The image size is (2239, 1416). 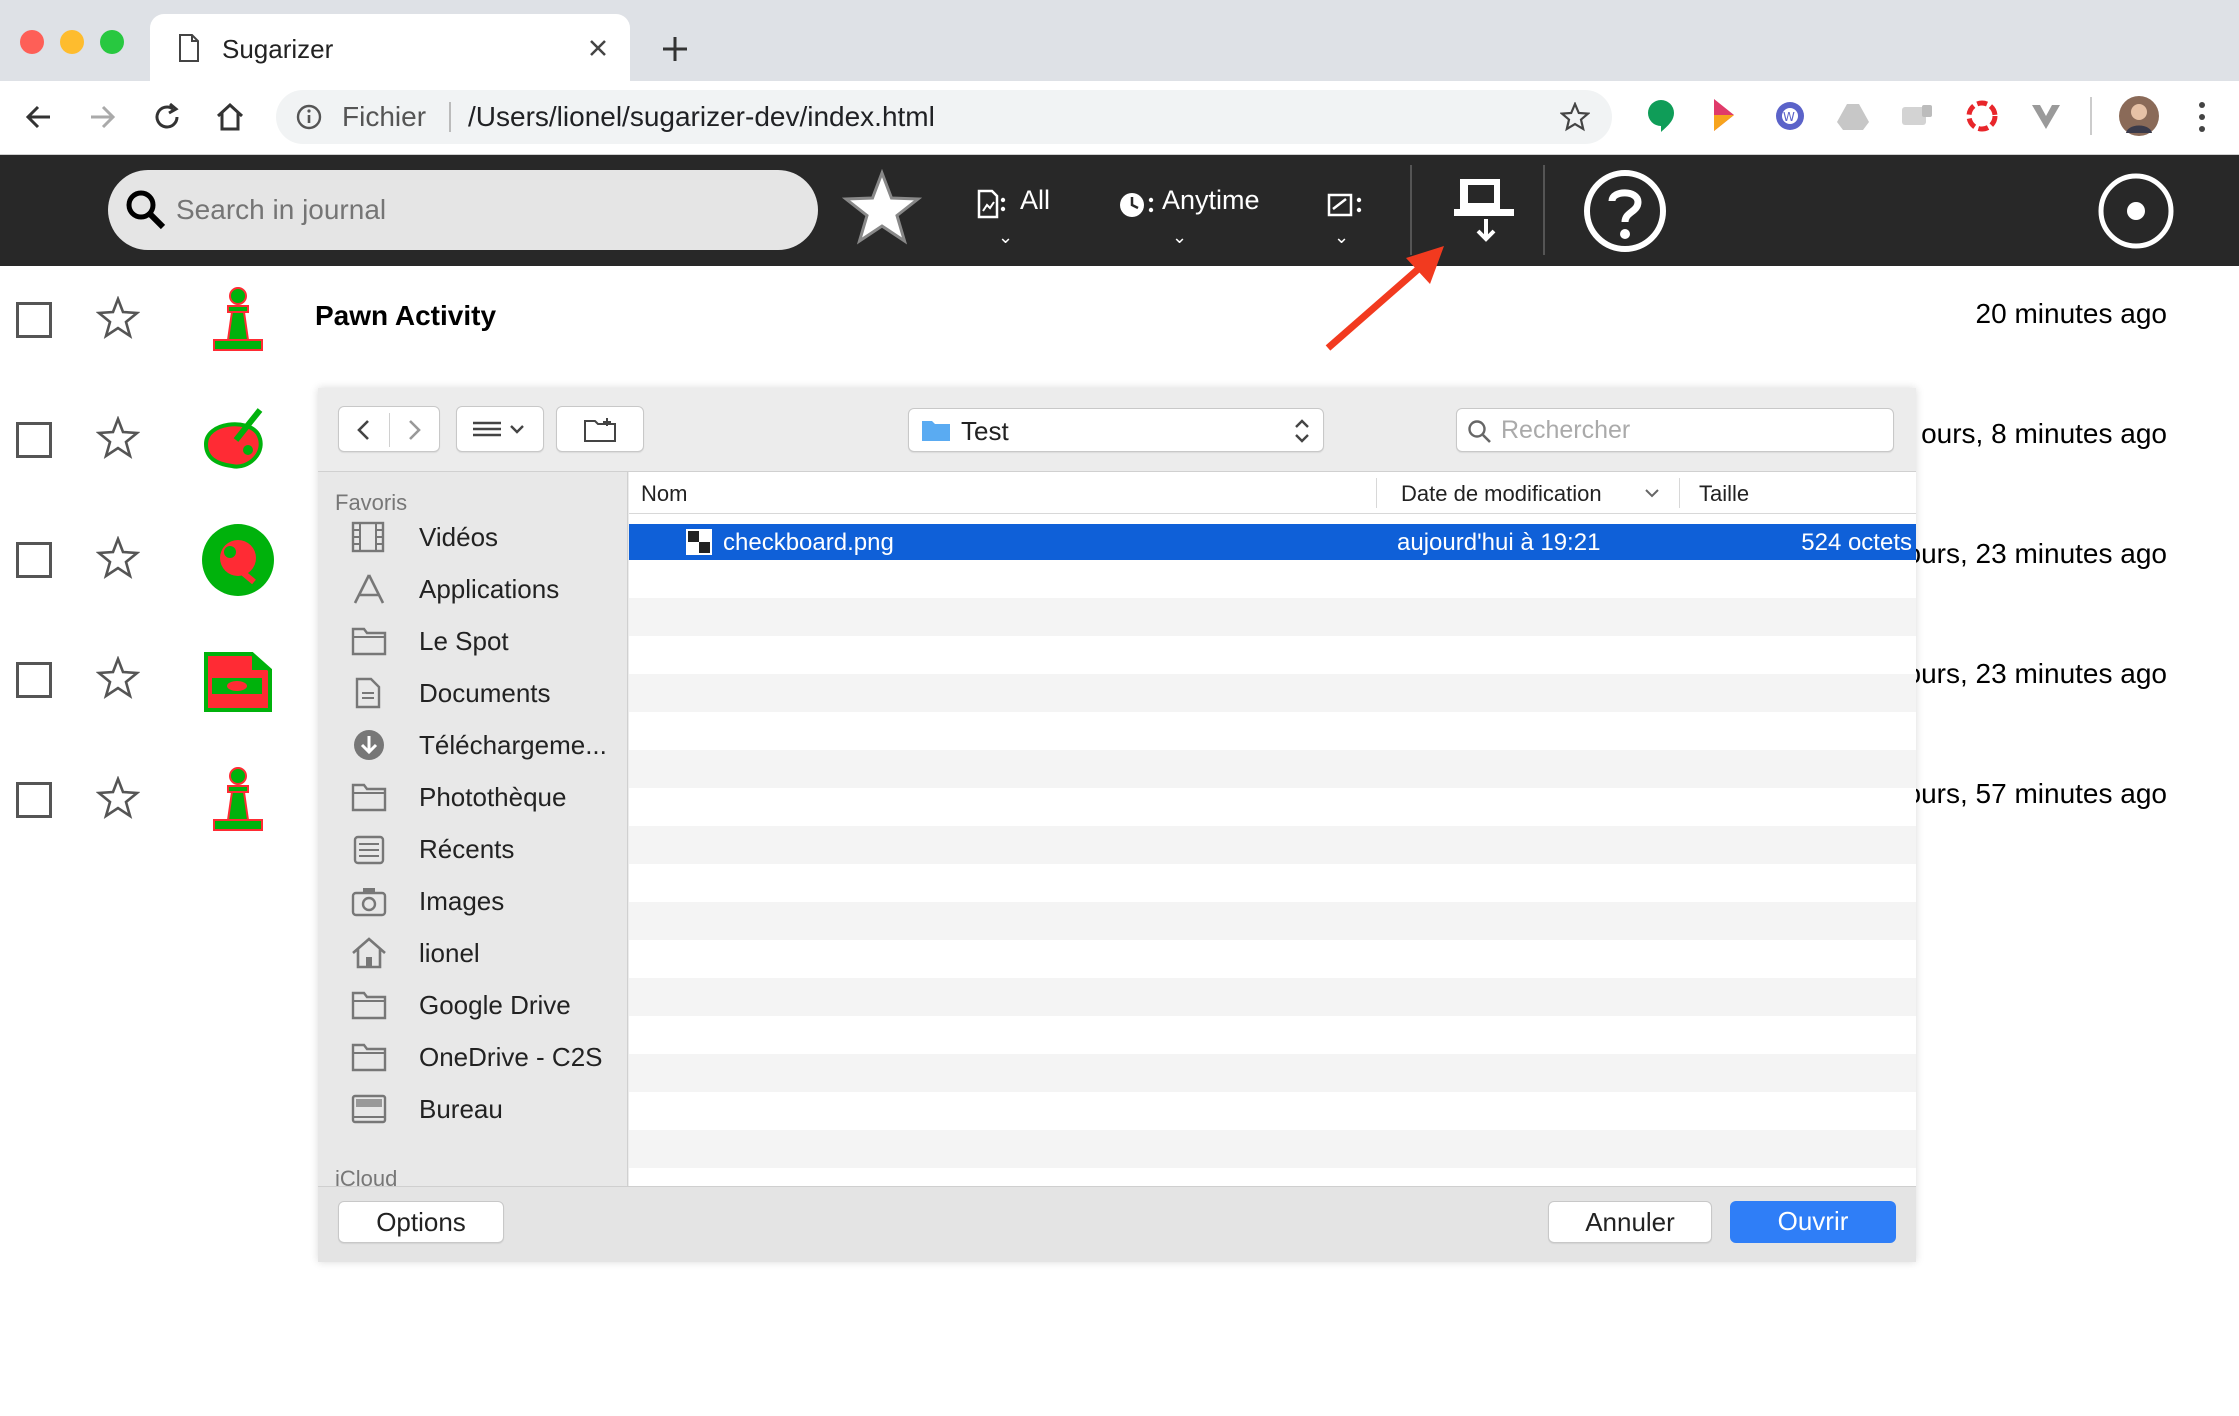 What do you see at coordinates (72, 42) in the screenshot?
I see `minimize-window-button` at bounding box center [72, 42].